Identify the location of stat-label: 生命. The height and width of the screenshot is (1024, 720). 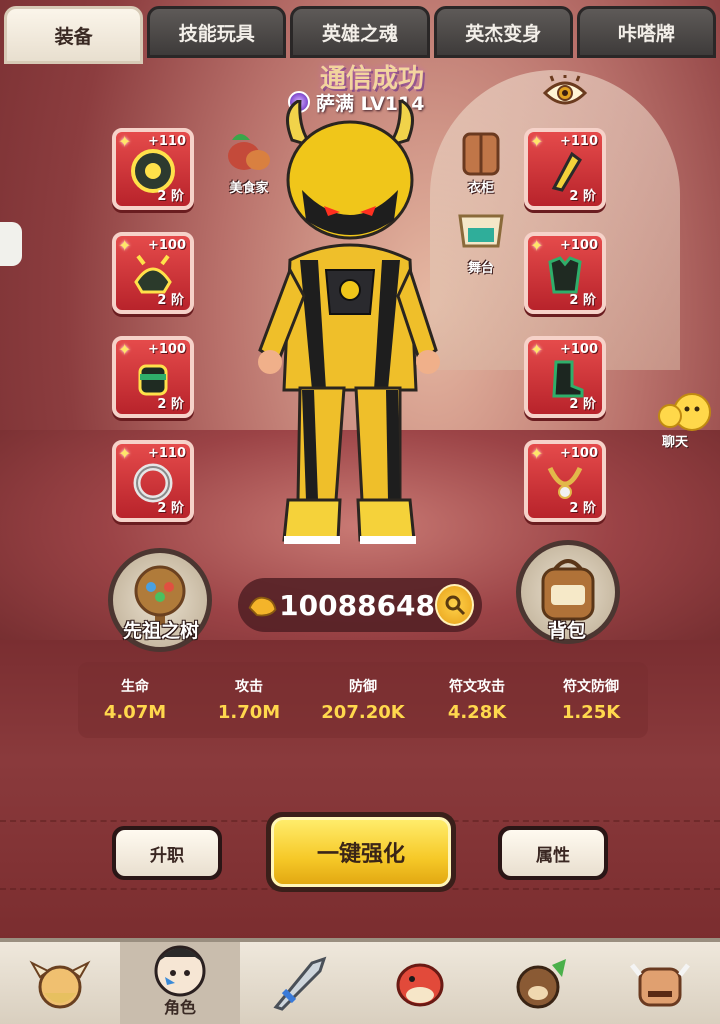
(135, 687).